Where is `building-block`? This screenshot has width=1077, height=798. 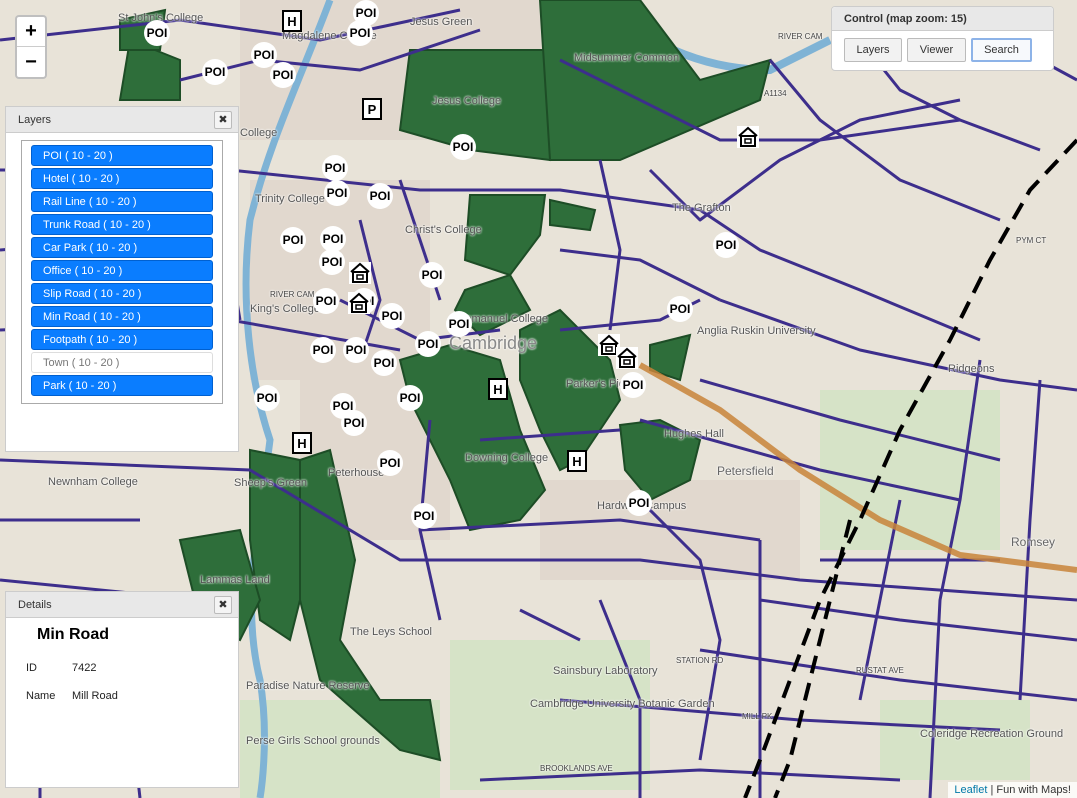 building-block is located at coordinates (340, 280).